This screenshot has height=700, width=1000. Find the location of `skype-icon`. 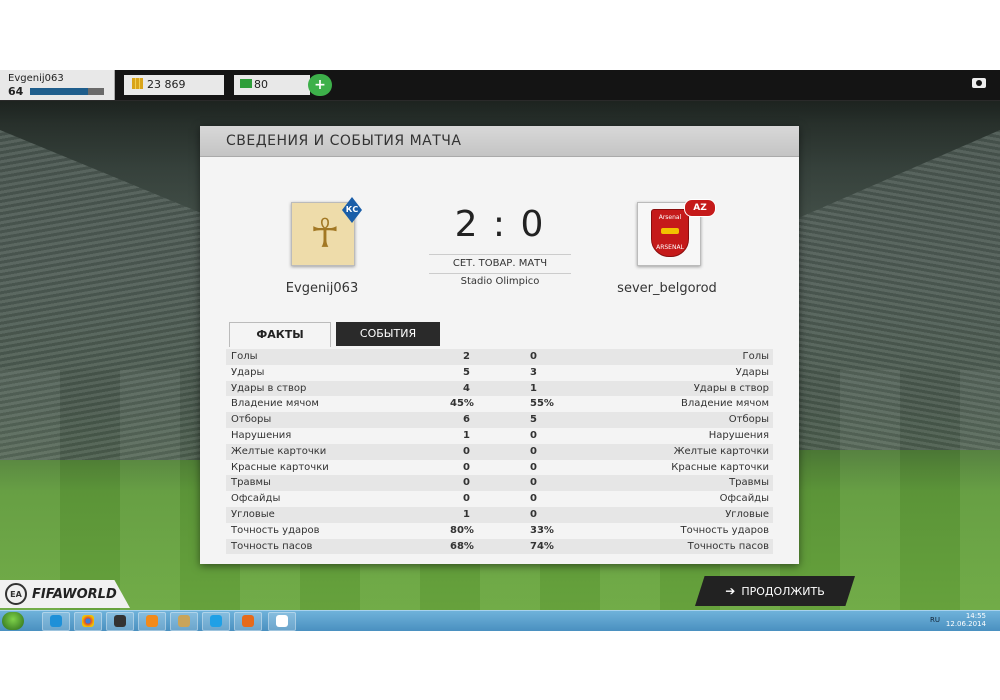

skype-icon is located at coordinates (216, 621).